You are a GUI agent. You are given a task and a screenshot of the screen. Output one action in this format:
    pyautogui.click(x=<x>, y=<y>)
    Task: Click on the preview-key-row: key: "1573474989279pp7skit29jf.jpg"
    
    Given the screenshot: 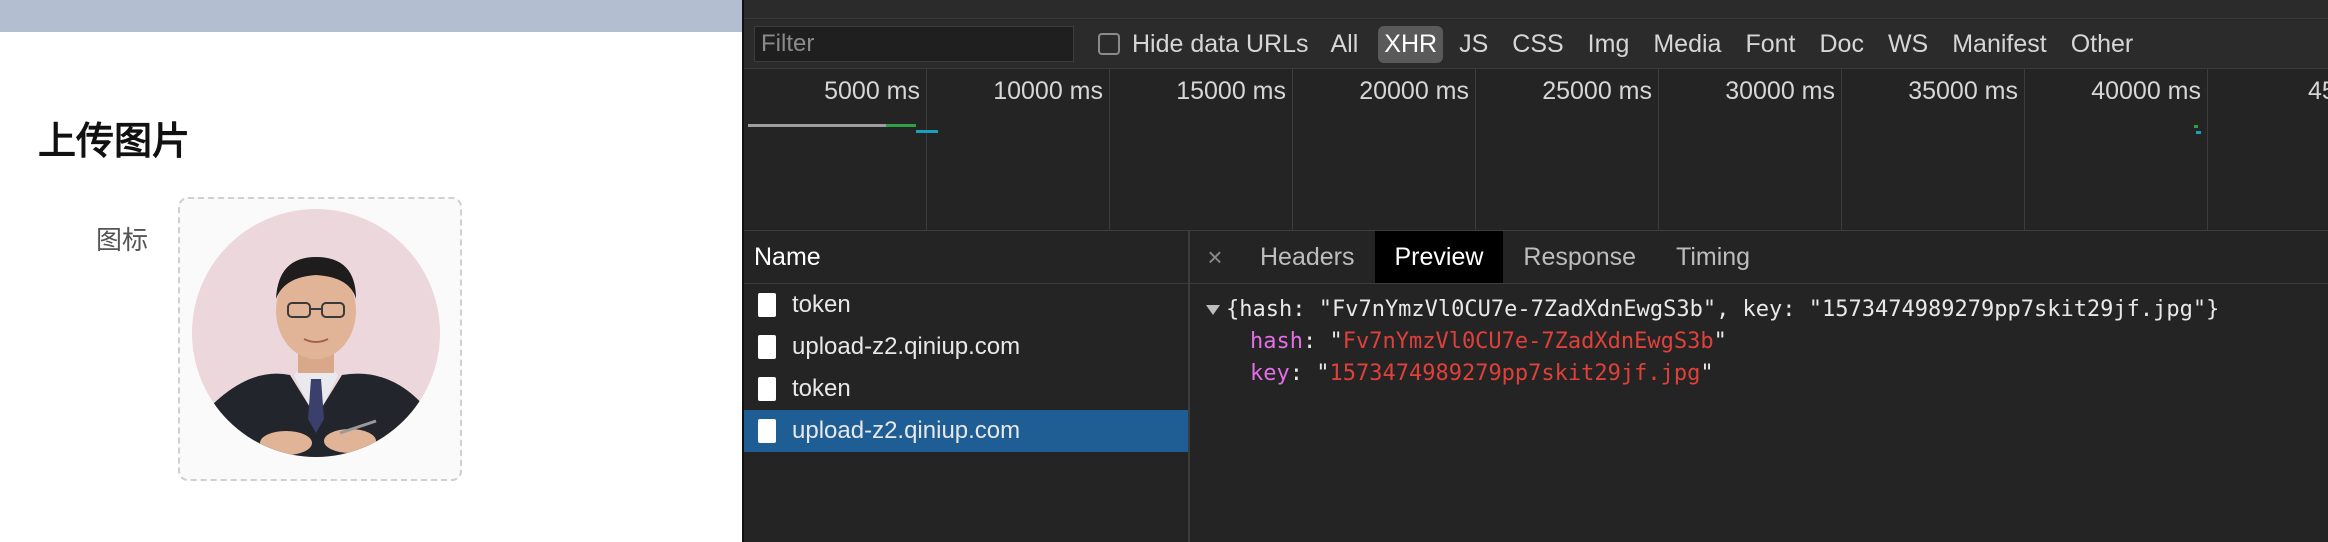 What is the action you would take?
    pyautogui.click(x=1482, y=373)
    